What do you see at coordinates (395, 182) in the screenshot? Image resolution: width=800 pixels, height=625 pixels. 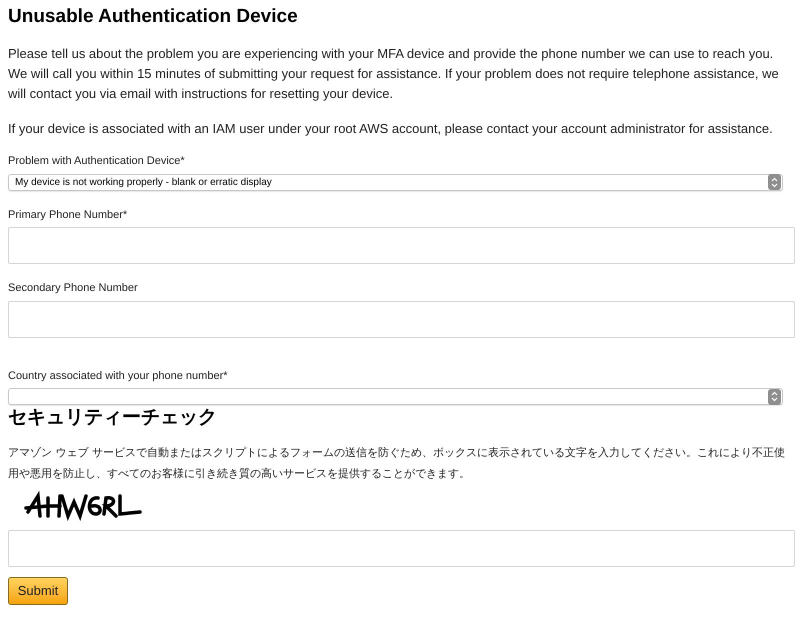 I see `dropdown: My device is not working properly - blank or erratic display` at bounding box center [395, 182].